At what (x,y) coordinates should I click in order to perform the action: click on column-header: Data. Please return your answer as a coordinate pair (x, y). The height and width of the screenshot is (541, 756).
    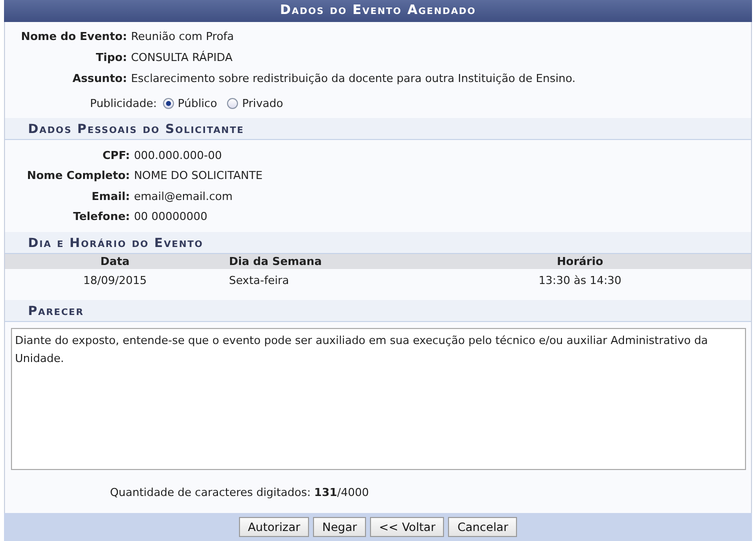
    Looking at the image, I should click on (115, 261).